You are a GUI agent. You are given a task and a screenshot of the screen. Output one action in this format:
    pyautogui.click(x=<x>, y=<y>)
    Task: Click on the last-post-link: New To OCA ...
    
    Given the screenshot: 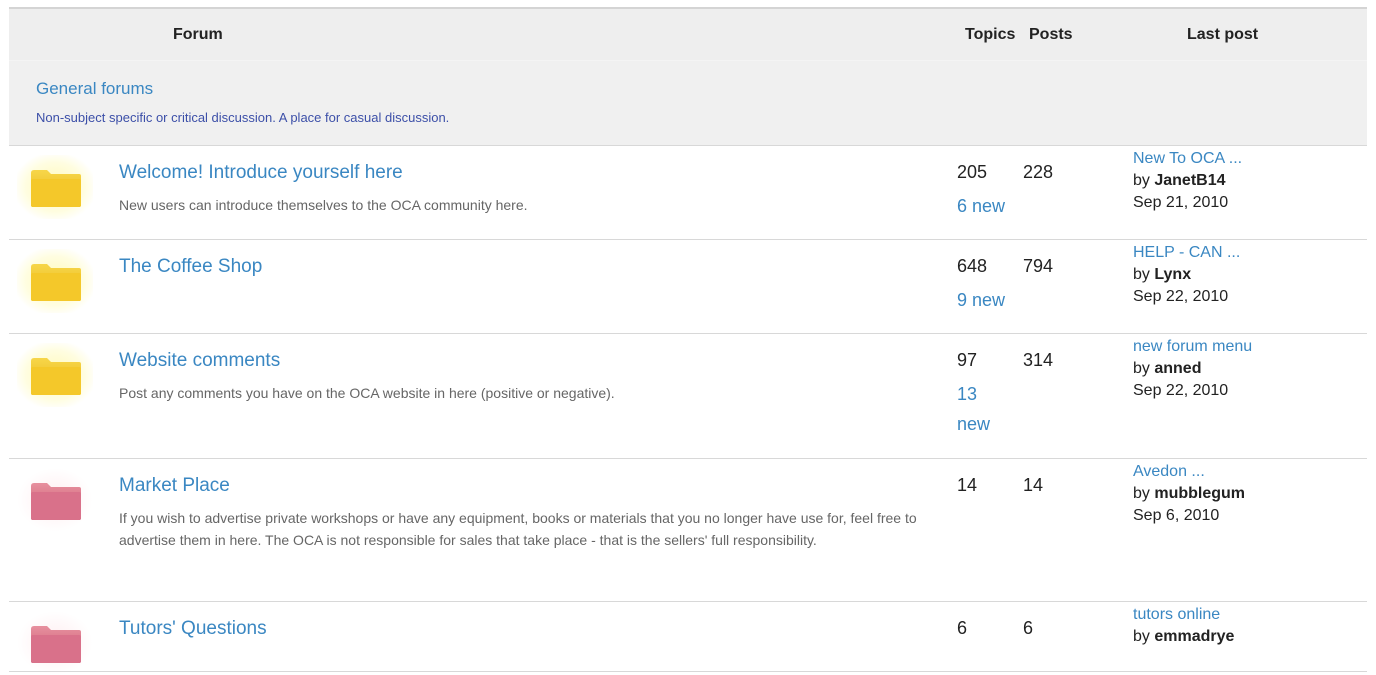 What is the action you would take?
    pyautogui.click(x=1250, y=159)
    